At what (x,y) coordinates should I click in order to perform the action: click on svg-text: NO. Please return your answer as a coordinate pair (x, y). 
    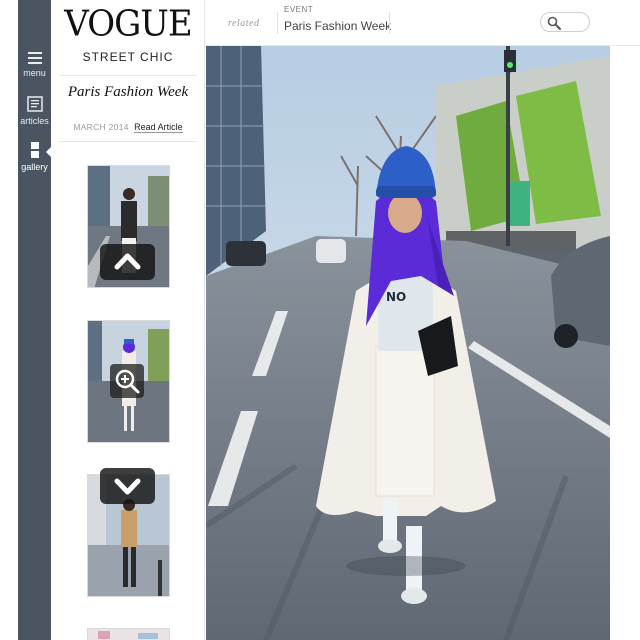
    Looking at the image, I should click on (396, 297).